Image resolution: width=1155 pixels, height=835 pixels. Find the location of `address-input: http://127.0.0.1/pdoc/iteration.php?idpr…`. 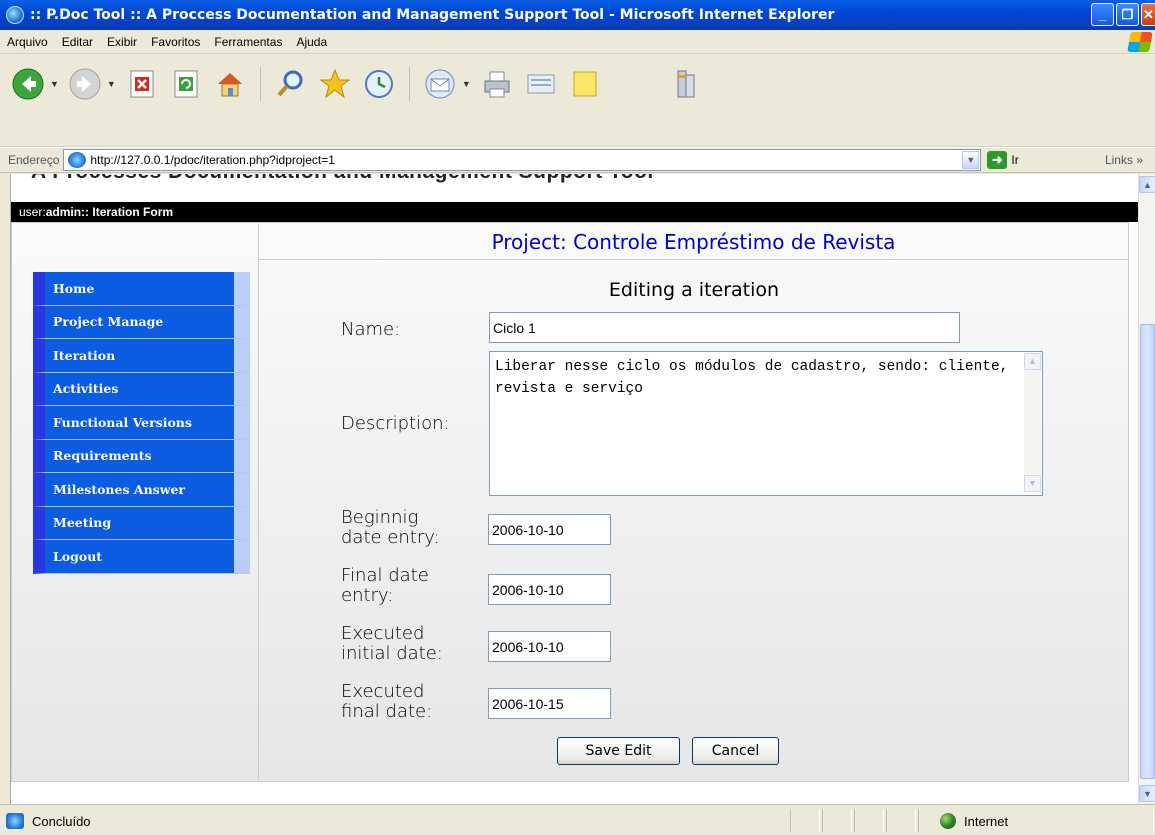

address-input: http://127.0.0.1/pdoc/iteration.php?idpr… is located at coordinates (522, 160).